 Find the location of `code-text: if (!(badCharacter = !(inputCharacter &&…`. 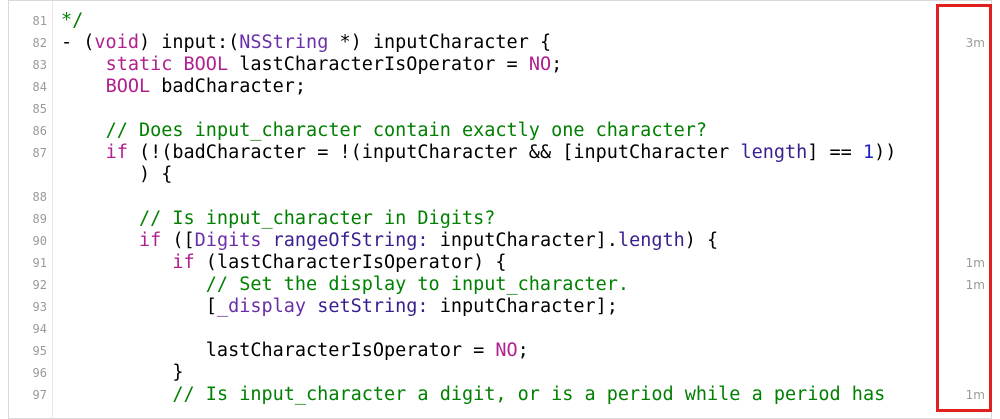

code-text: if (!(badCharacter = !(inputCharacter &&… is located at coordinates (479, 153).